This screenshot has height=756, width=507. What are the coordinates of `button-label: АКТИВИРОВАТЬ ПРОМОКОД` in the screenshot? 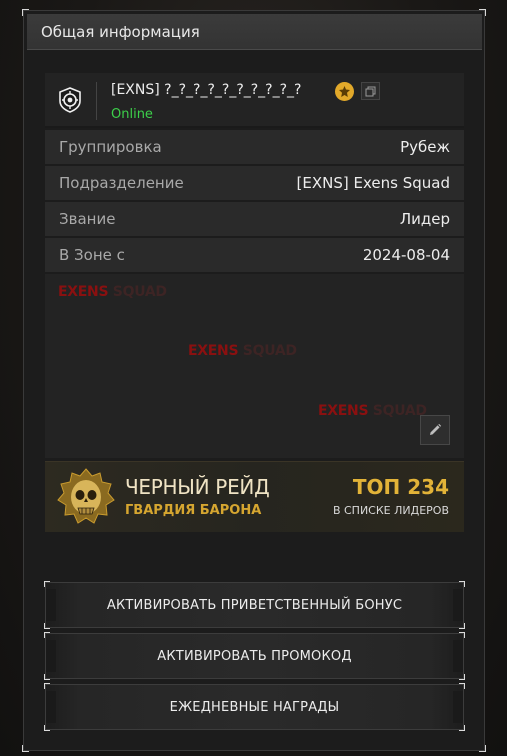 It's located at (254, 656).